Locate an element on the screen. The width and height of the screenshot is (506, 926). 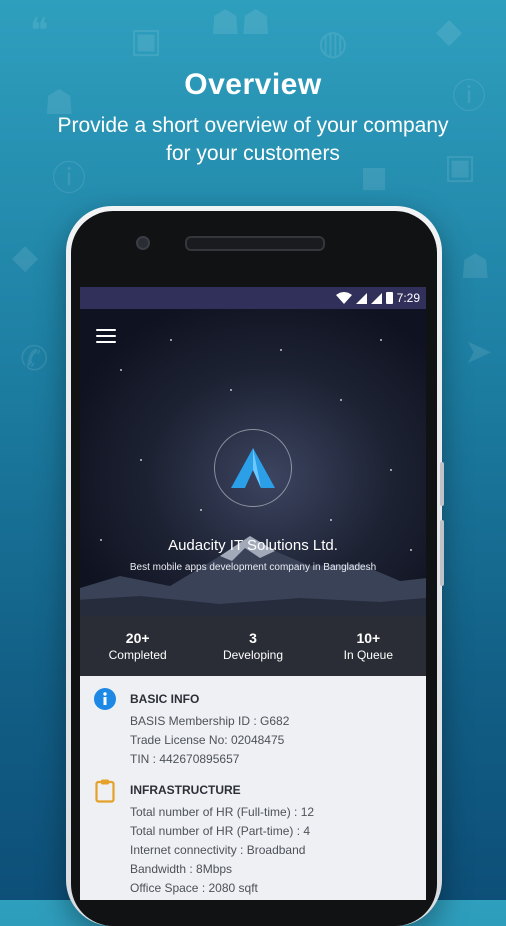
status-time: 7:29 is located at coordinates (408, 298).